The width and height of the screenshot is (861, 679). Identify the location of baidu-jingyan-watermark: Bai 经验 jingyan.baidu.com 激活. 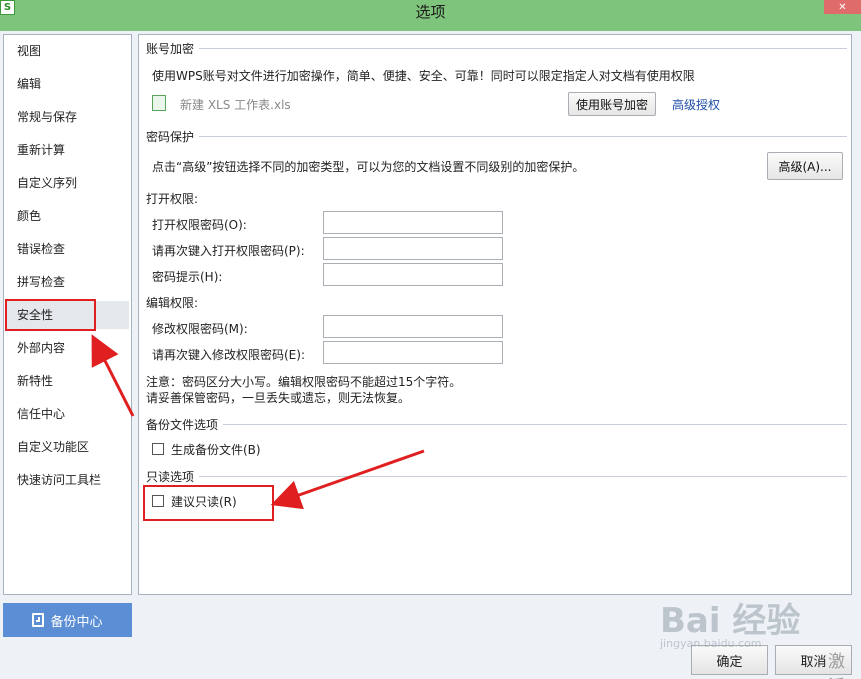
(760, 632).